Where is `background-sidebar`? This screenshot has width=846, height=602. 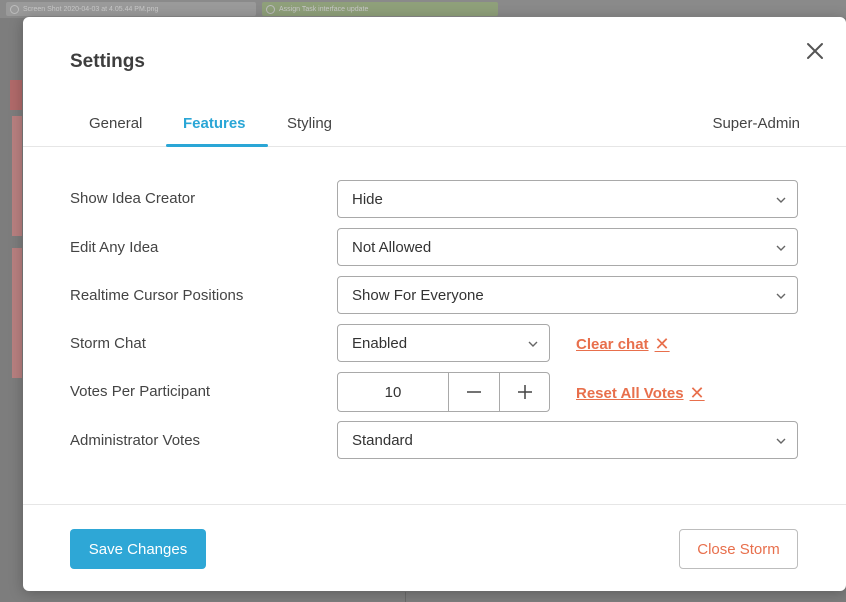
background-sidebar is located at coordinates (11, 230).